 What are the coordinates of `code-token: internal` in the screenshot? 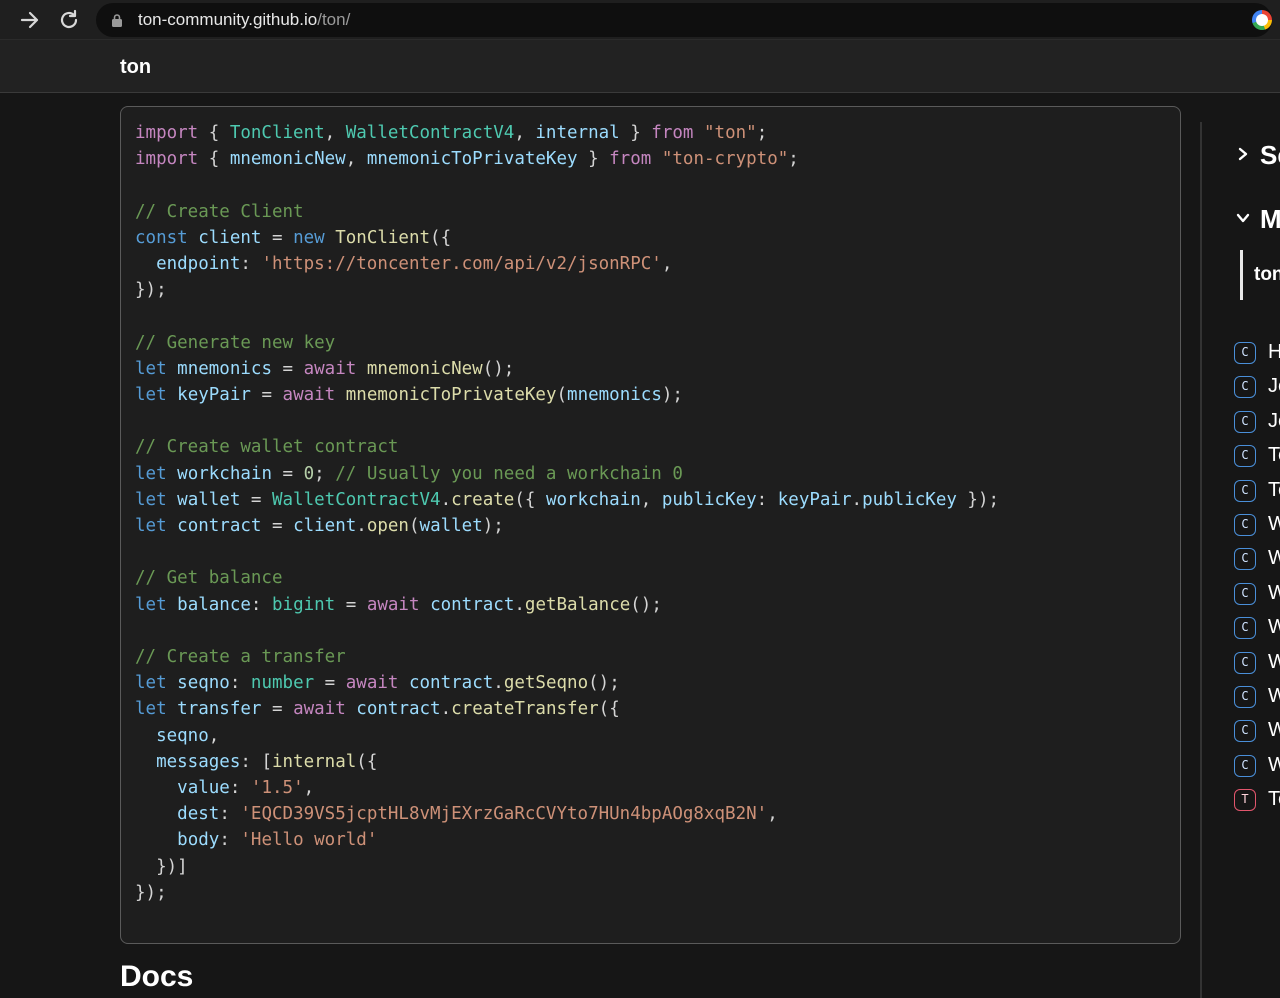 It's located at (314, 761).